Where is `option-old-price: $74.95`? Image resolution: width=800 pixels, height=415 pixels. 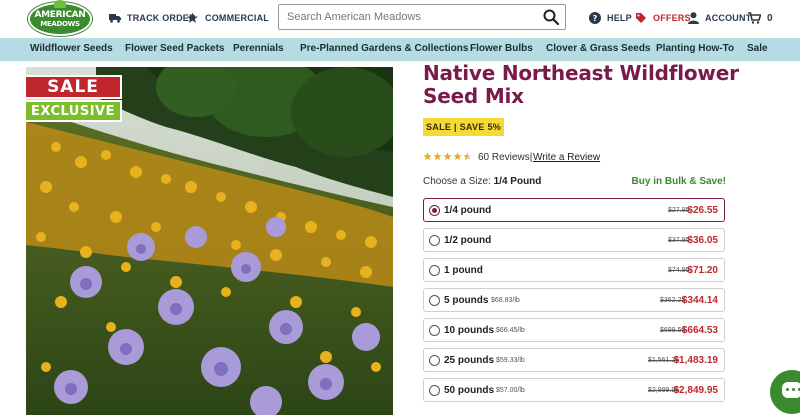 option-old-price: $74.95 is located at coordinates (679, 270).